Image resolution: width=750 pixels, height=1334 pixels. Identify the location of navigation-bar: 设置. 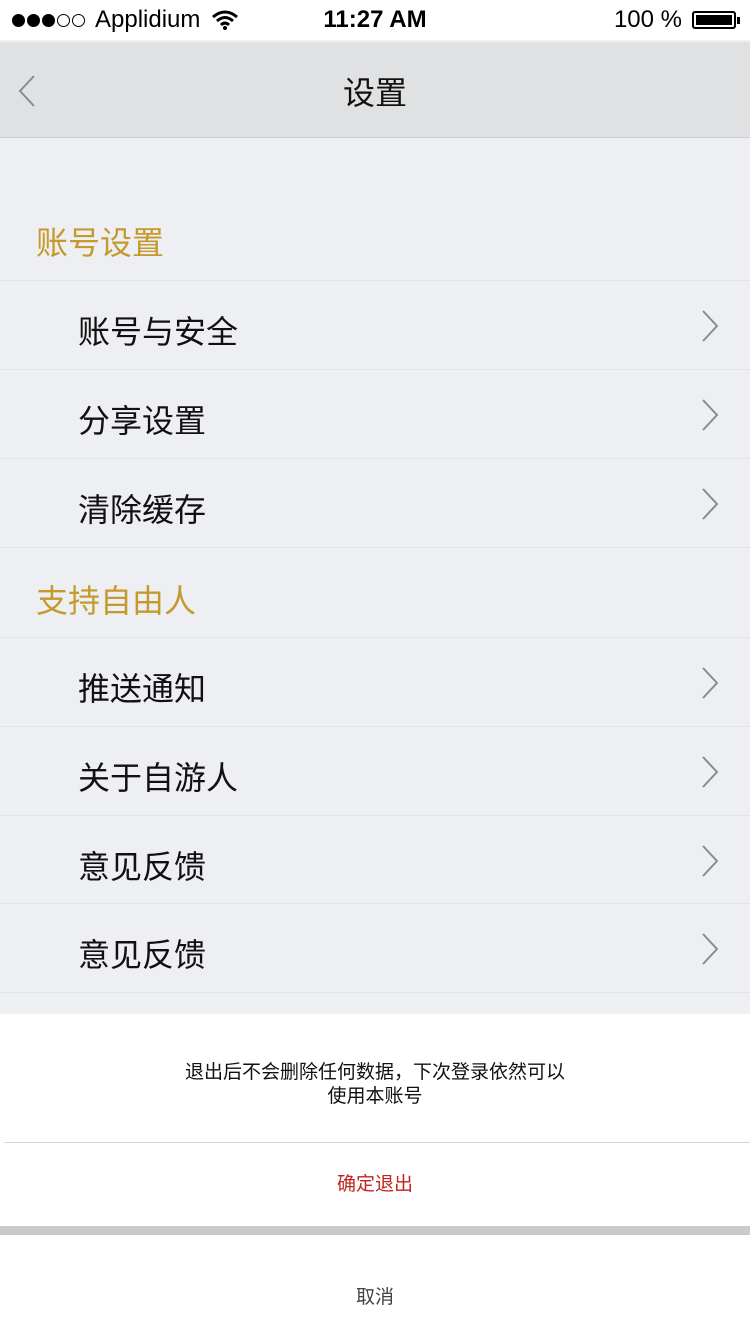
(375, 90).